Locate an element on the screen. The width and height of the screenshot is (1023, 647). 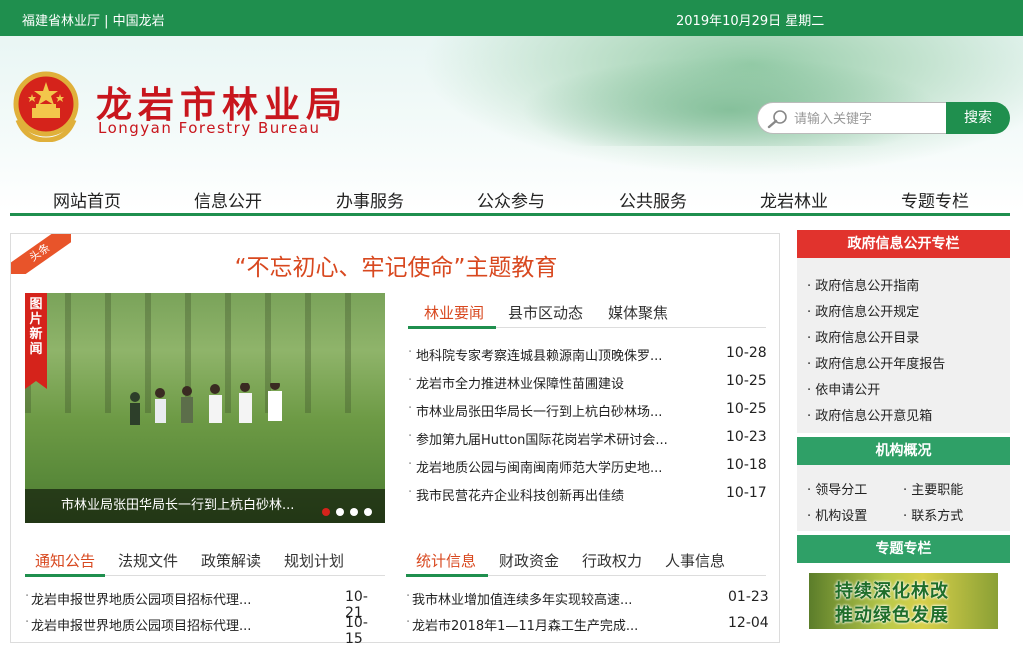
list-item: · 我市民营花卉企业科技创新再出佳绩 10-17 is located at coordinates (588, 495).